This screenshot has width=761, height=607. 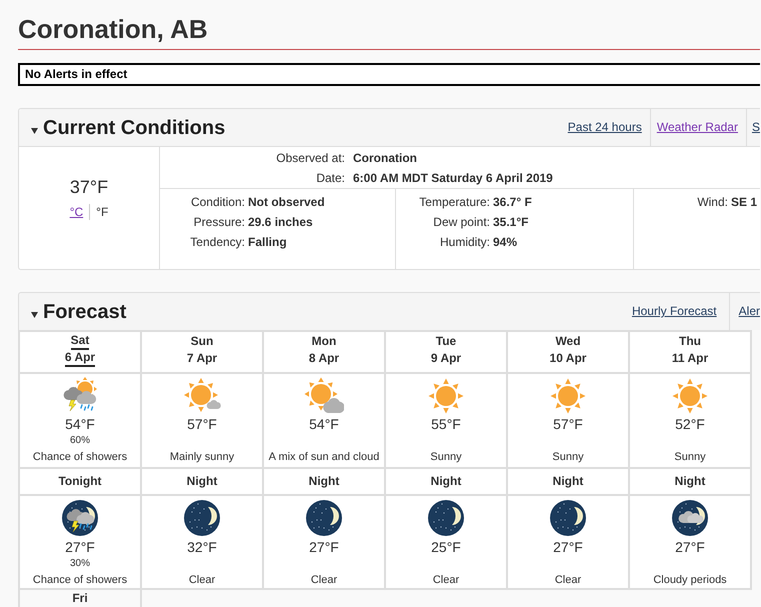 I want to click on field-label: Humidity:, so click(x=465, y=241).